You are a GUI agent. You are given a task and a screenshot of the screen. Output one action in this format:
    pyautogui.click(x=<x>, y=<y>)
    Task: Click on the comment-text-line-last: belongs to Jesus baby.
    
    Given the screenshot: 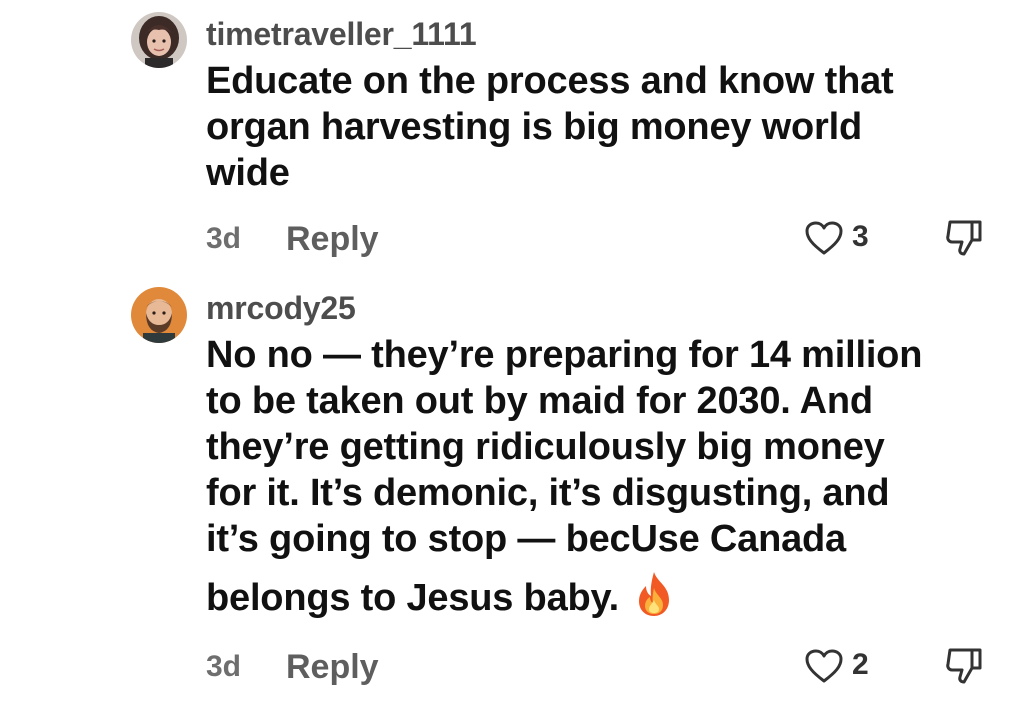 What is the action you would take?
    pyautogui.click(x=606, y=599)
    